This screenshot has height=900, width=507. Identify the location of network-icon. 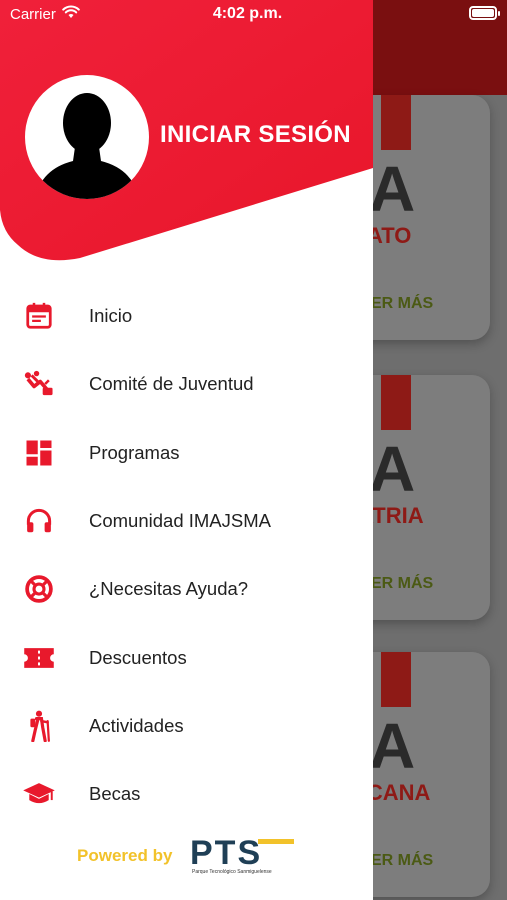
(39, 384).